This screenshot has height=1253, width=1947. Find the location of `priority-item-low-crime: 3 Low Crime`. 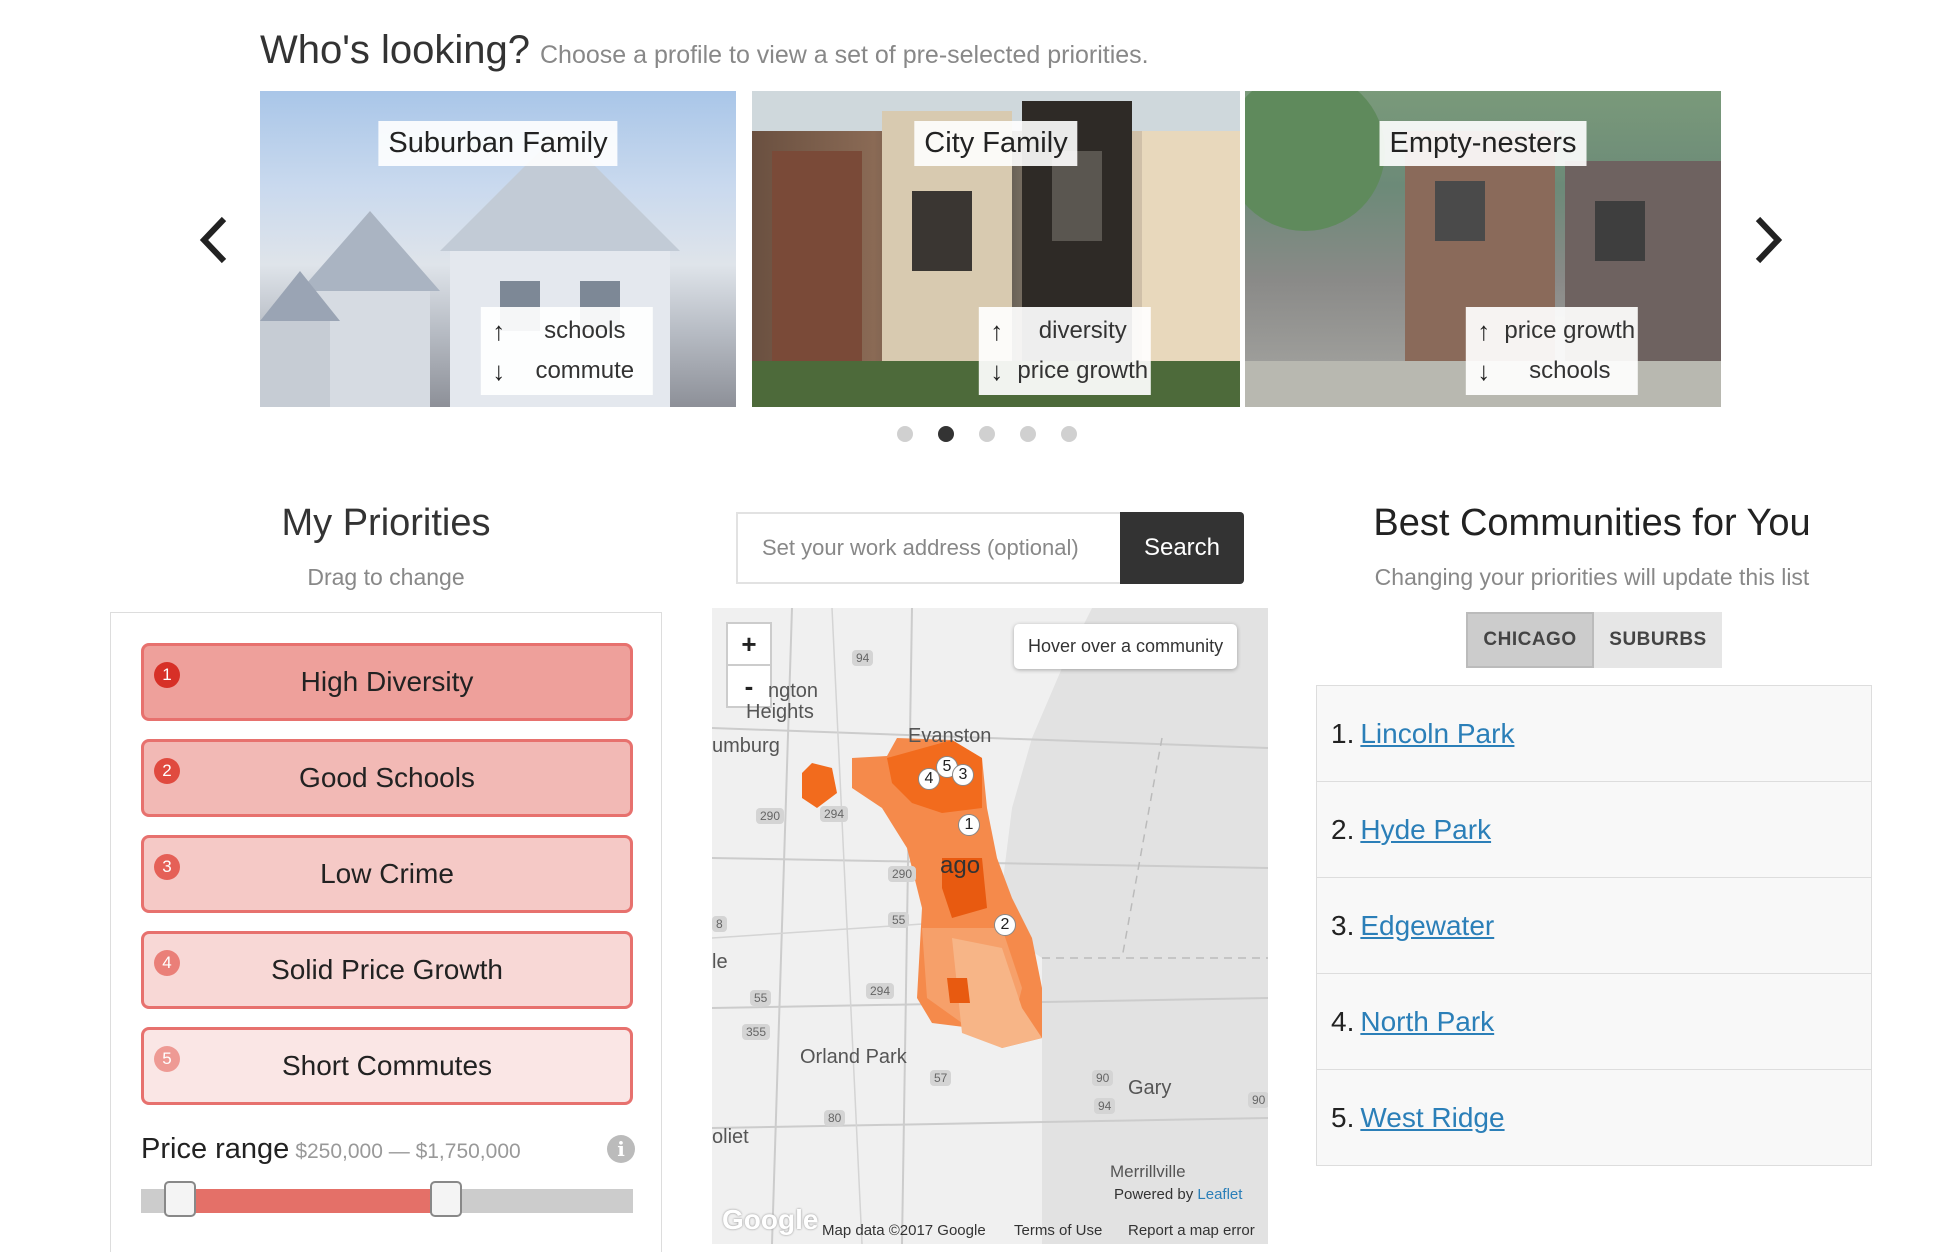

priority-item-low-crime: 3 Low Crime is located at coordinates (387, 874).